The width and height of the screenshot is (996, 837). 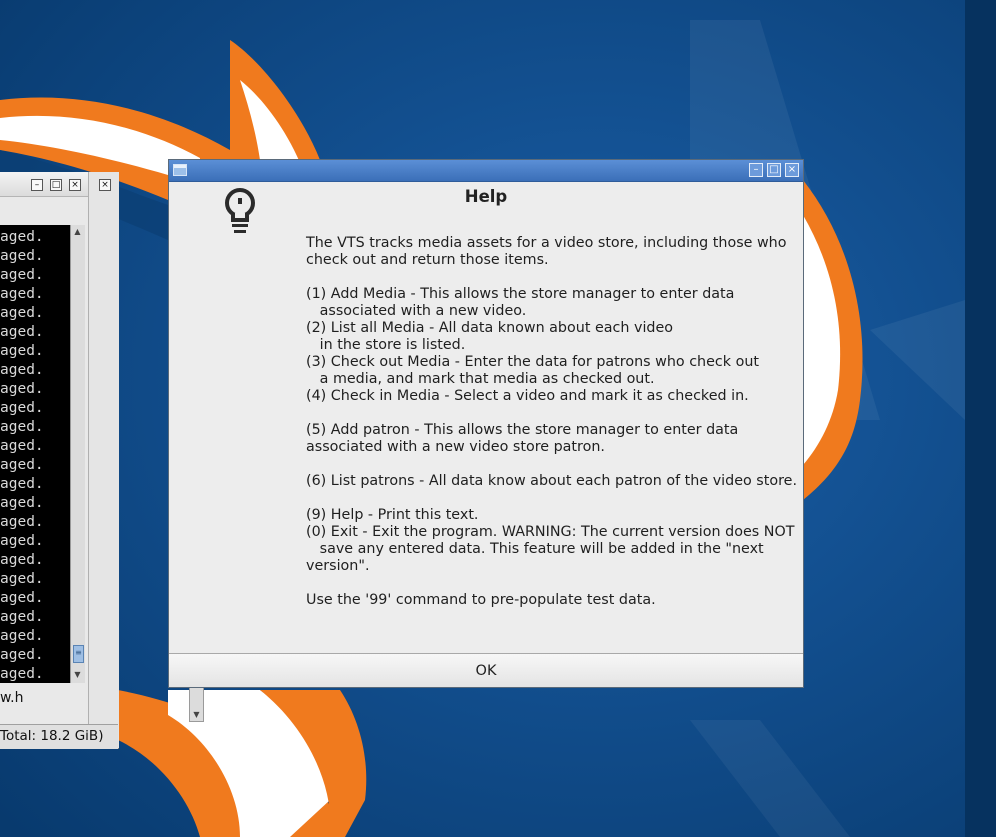 I want to click on scrollbar-thumb: ≡, so click(x=78, y=654).